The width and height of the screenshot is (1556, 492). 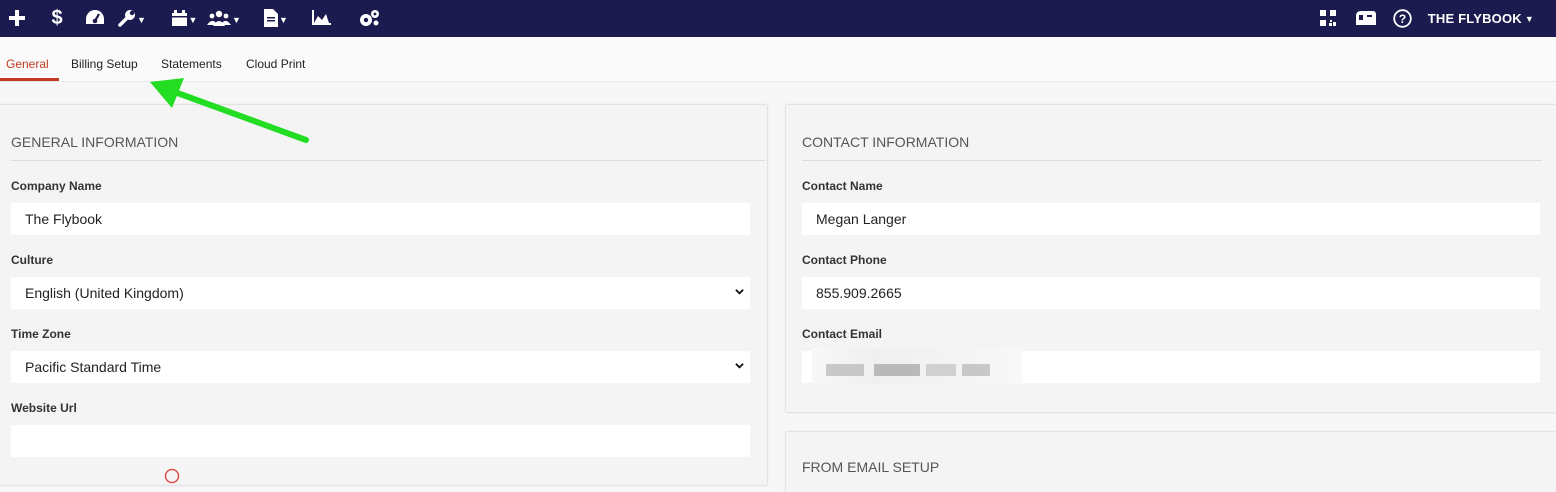 What do you see at coordinates (29, 79) in the screenshot?
I see `active-tab-indicator` at bounding box center [29, 79].